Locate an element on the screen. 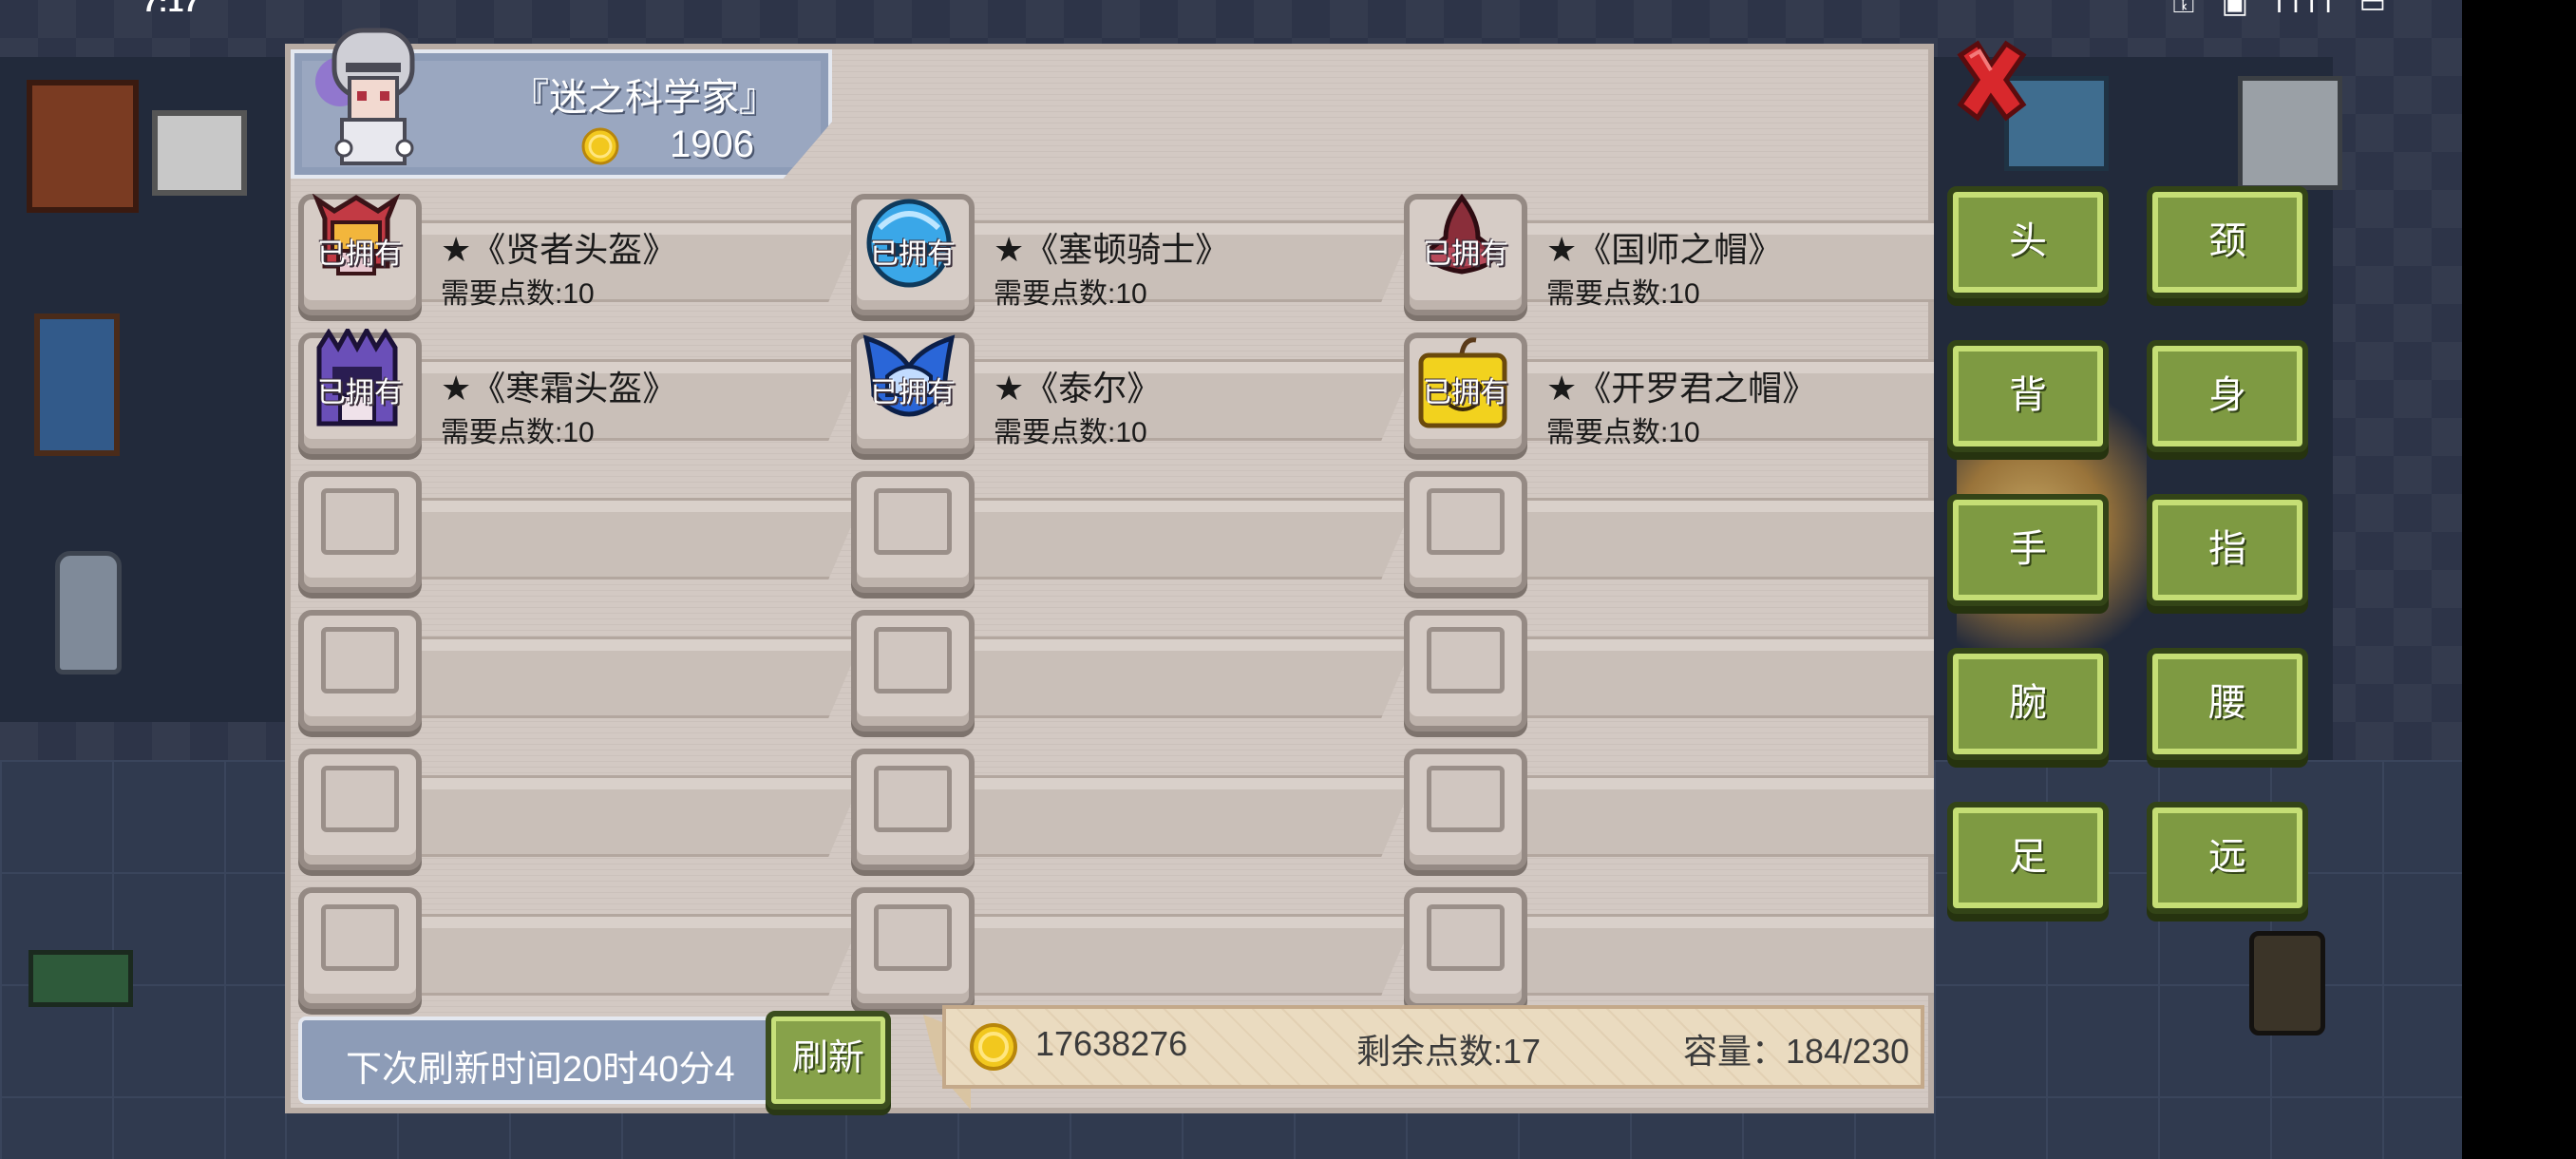 The width and height of the screenshot is (2576, 1159). locker-prop is located at coordinates (2290, 133).